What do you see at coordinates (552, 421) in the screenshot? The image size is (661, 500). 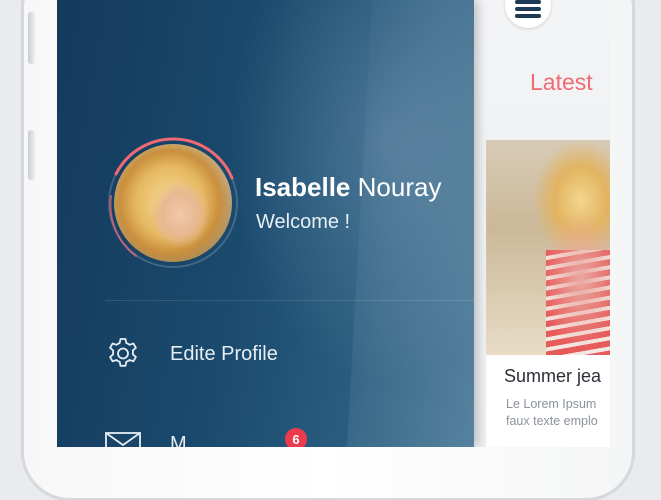 I see `post-excerpt-line: faux texte emplo` at bounding box center [552, 421].